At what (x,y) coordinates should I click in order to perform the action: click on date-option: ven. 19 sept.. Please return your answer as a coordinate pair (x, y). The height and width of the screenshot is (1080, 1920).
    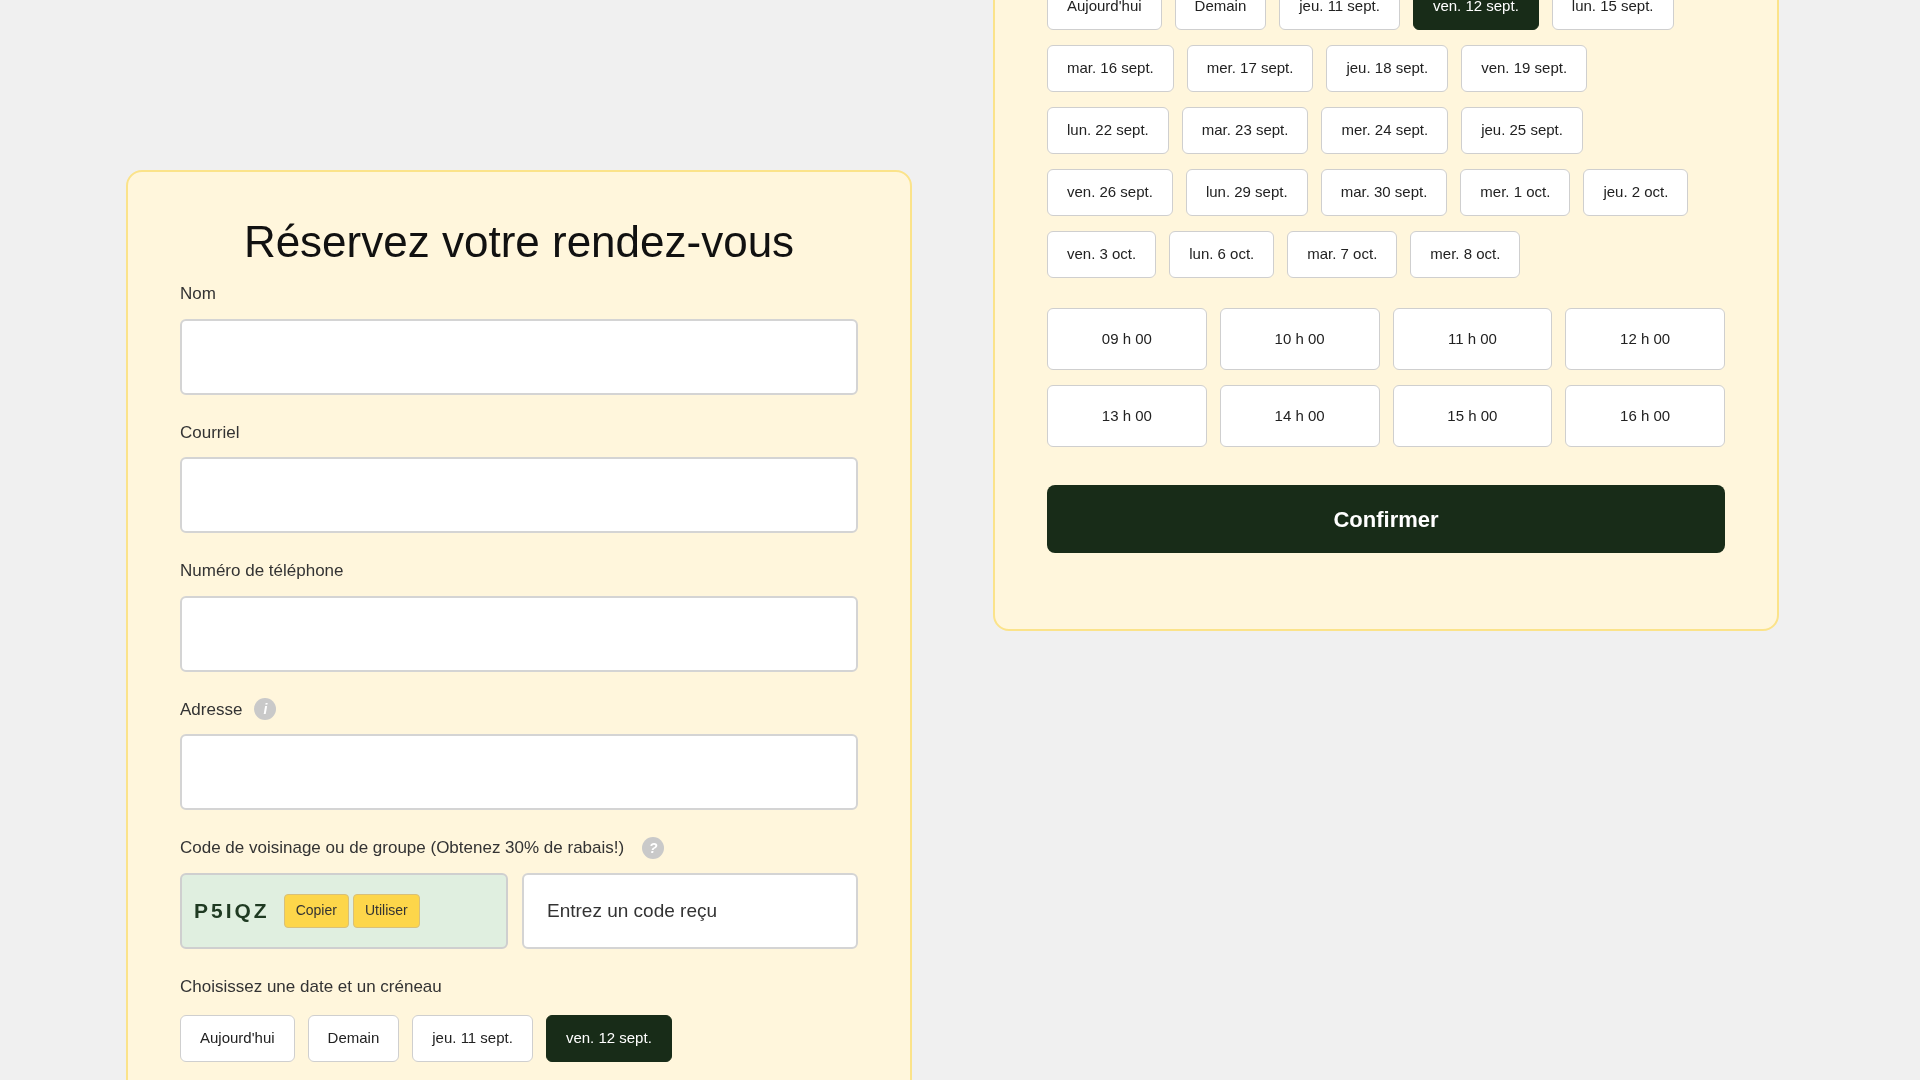
    Looking at the image, I should click on (1524, 68).